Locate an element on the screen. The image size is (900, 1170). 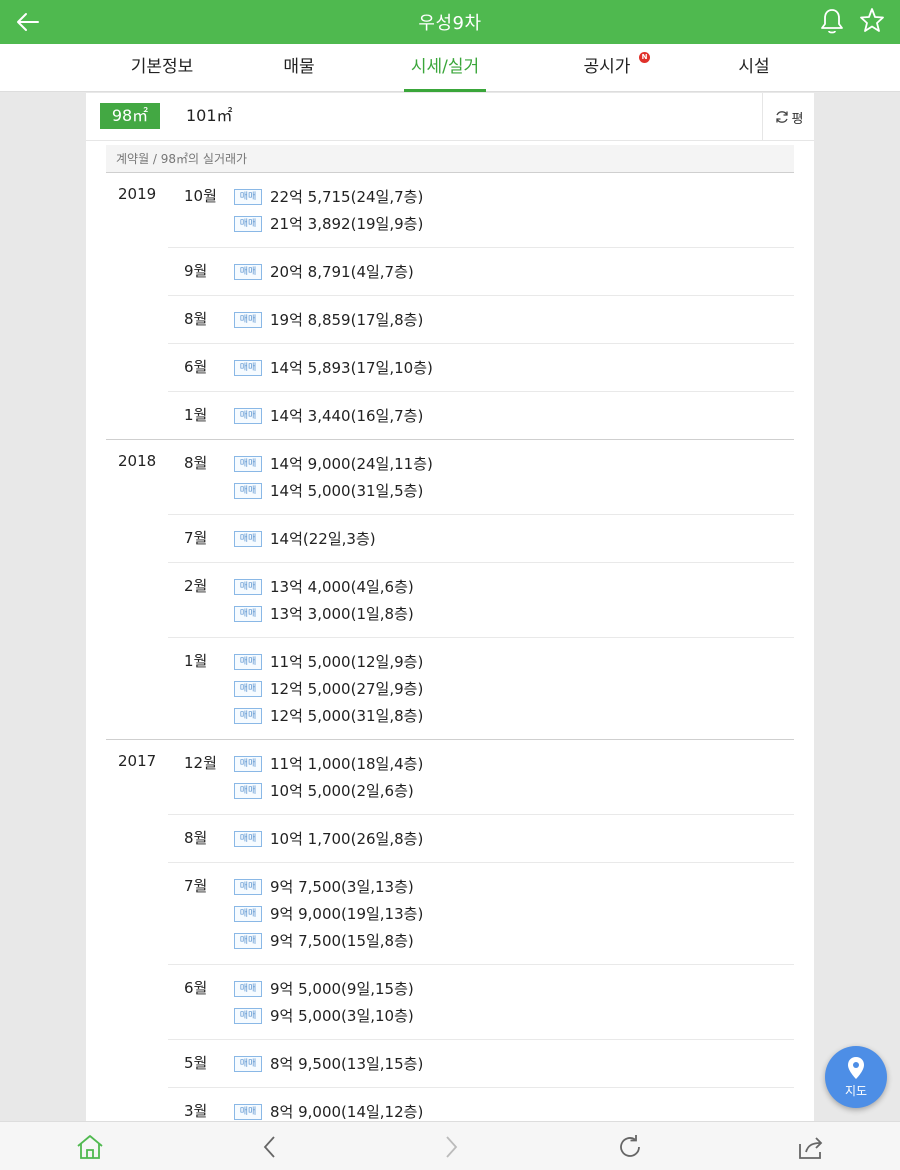
trade-price: 12억 5,000(27일,9층) is located at coordinates (347, 689).